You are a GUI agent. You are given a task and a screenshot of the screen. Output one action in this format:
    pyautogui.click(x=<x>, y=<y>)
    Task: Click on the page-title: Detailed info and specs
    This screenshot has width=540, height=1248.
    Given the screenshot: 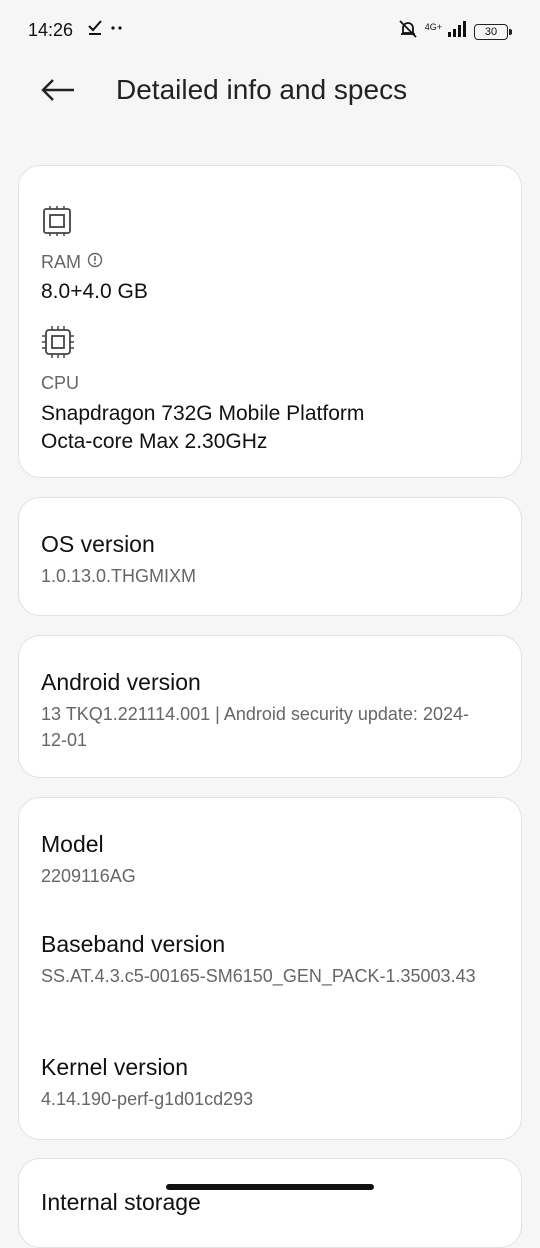 What is the action you would take?
    pyautogui.click(x=262, y=89)
    